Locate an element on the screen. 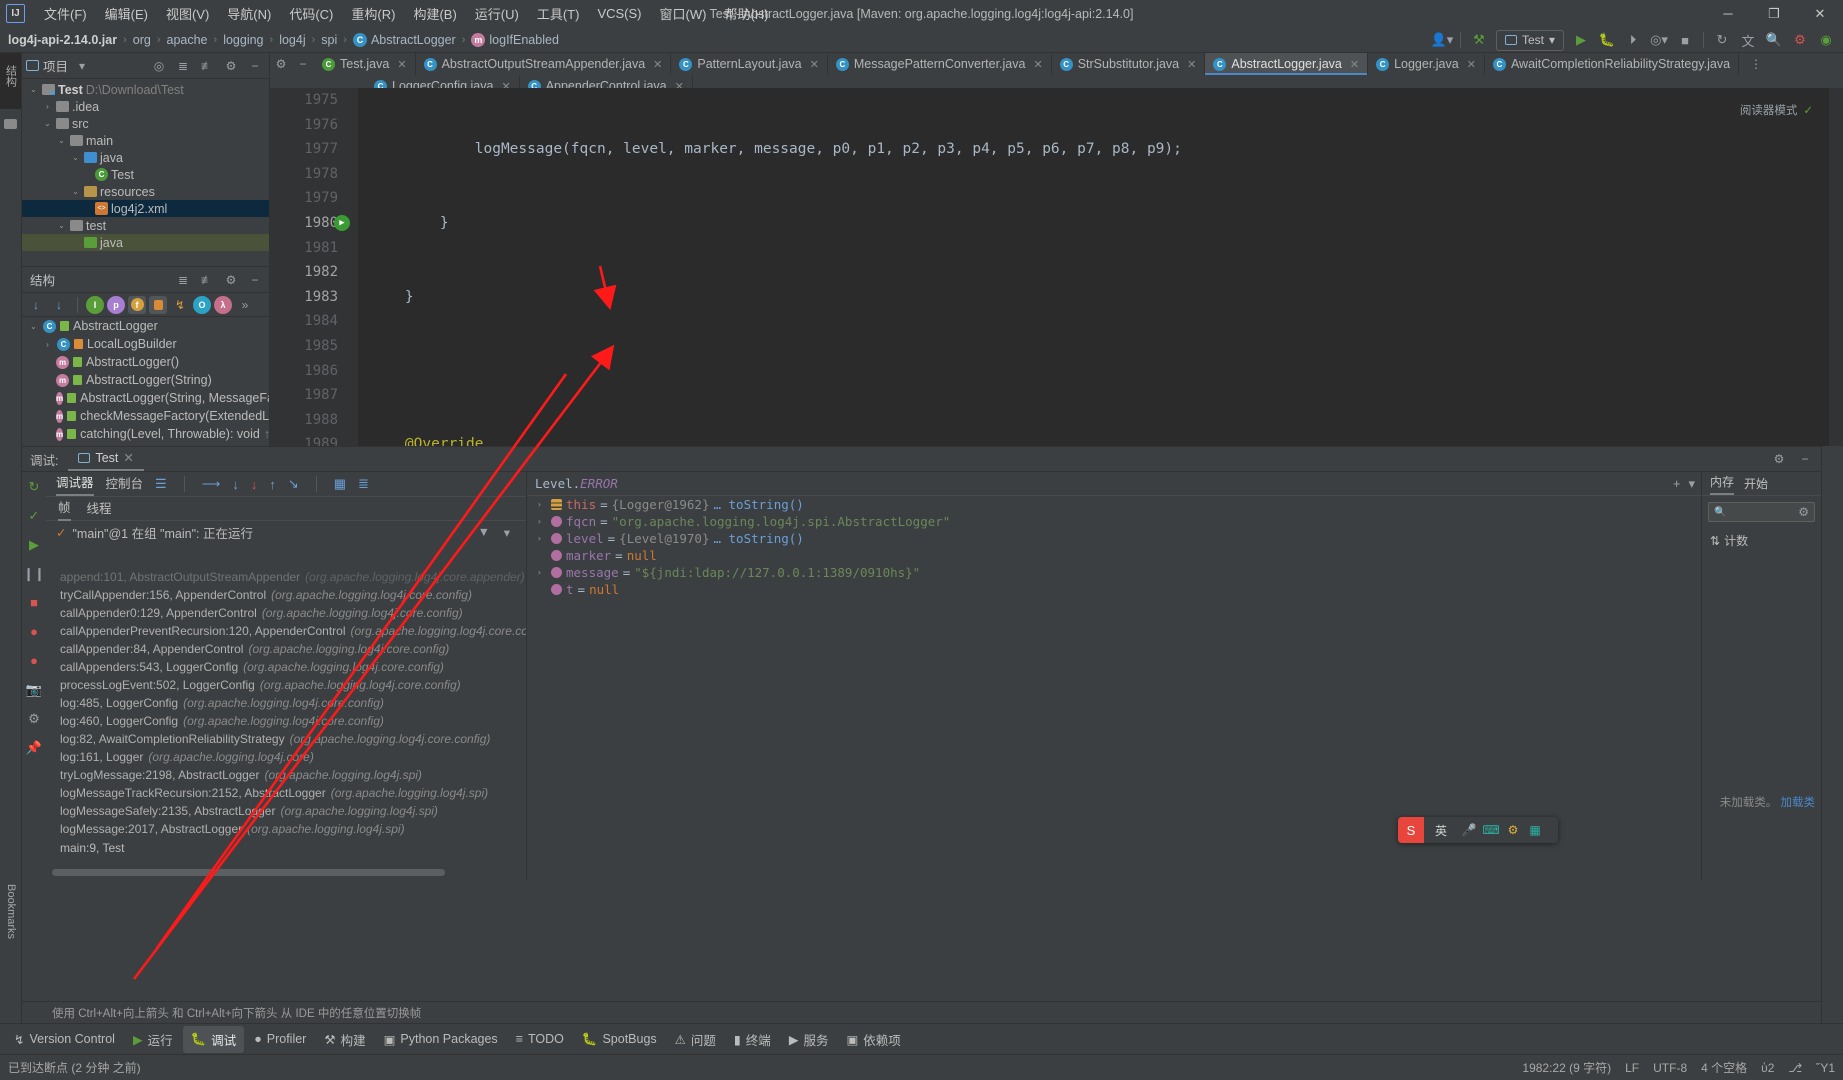 Image resolution: width=1843 pixels, height=1080 pixels. chevron-down-icon: ▾ is located at coordinates (507, 532).